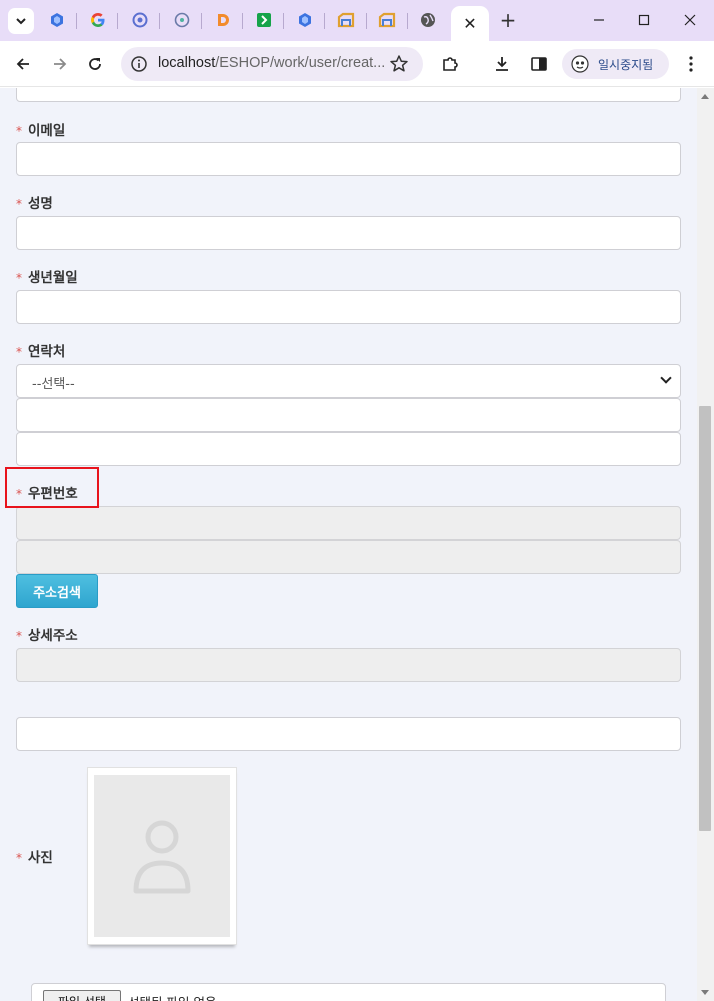  I want to click on email-label: * 이메일, so click(40, 129).